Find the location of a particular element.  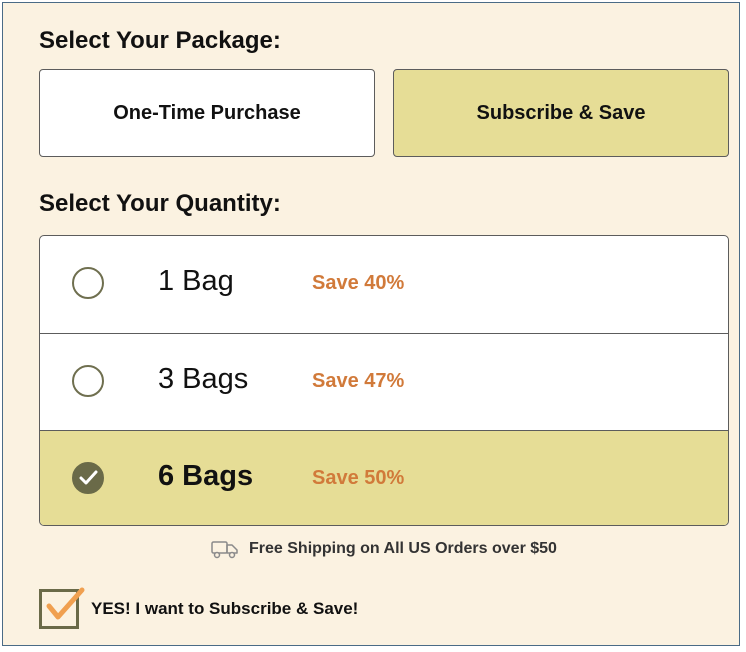

one-time-purchase-button: One-Time Purchase is located at coordinates (207, 113).